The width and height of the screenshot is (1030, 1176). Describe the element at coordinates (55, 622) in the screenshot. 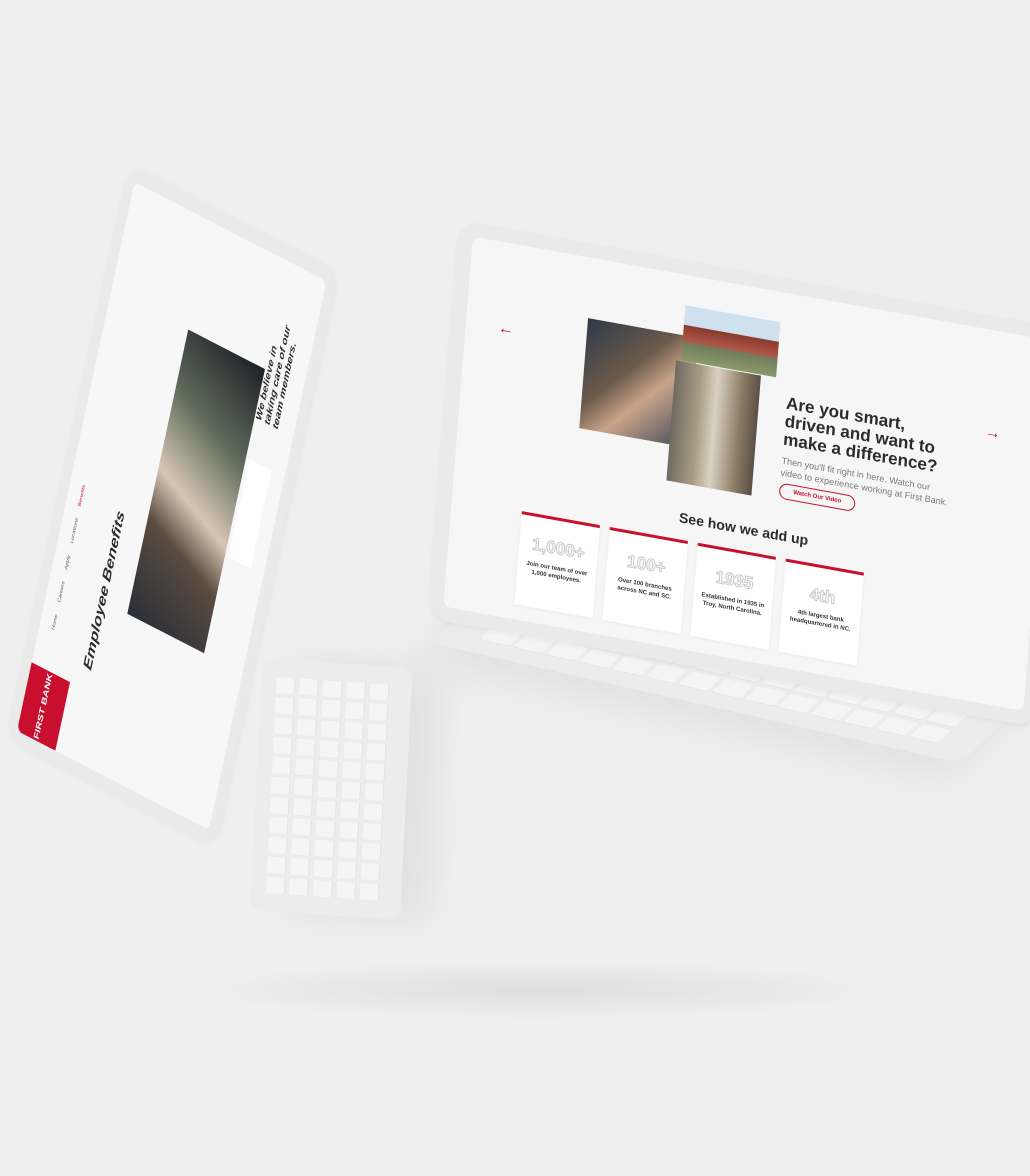

I see `nav-item: Home` at that location.